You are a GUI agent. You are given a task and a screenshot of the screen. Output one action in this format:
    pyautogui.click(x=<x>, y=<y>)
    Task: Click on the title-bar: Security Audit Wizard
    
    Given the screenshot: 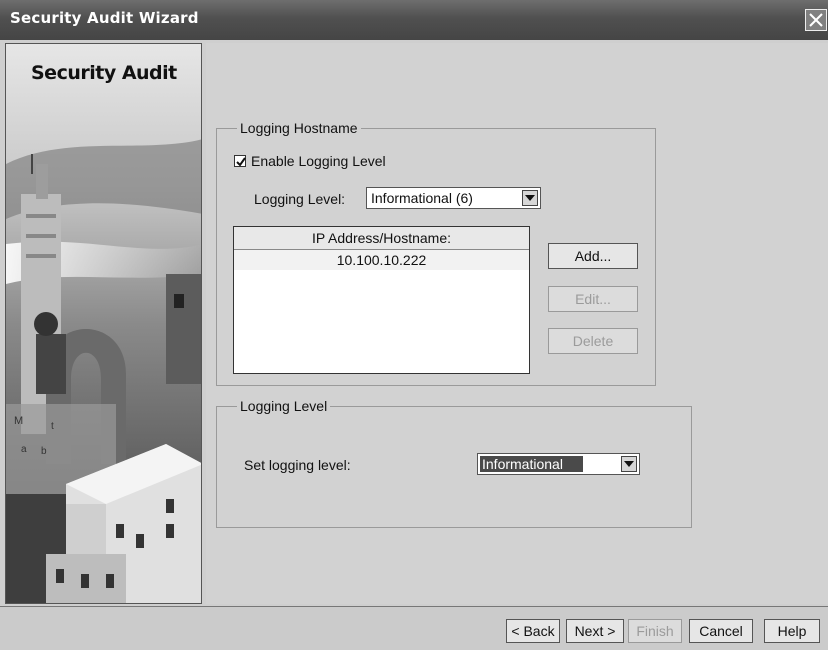 What is the action you would take?
    pyautogui.click(x=414, y=20)
    